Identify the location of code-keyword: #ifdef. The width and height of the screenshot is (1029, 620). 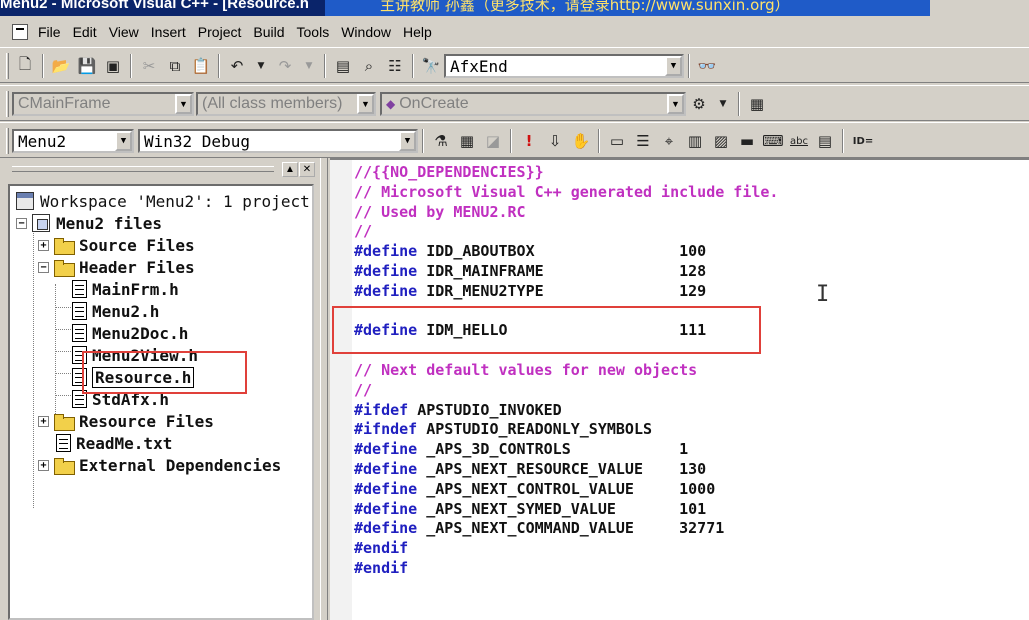
(381, 409).